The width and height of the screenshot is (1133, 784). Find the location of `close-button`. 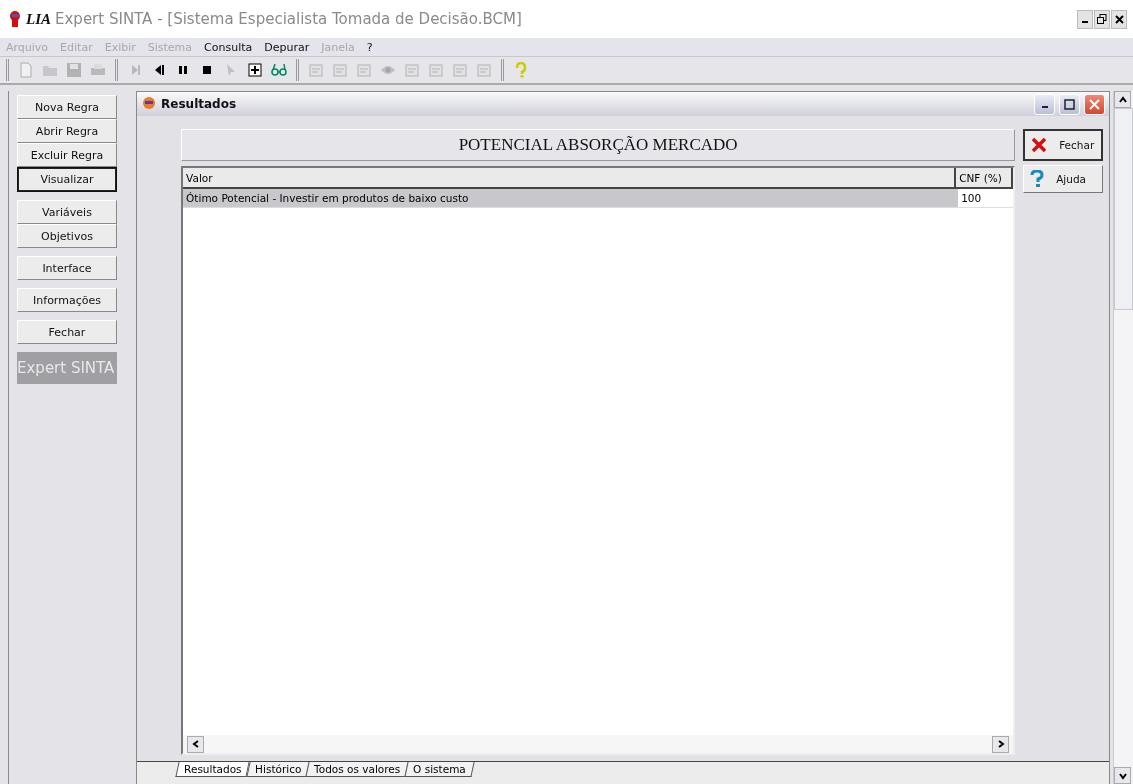

close-button is located at coordinates (1119, 19).